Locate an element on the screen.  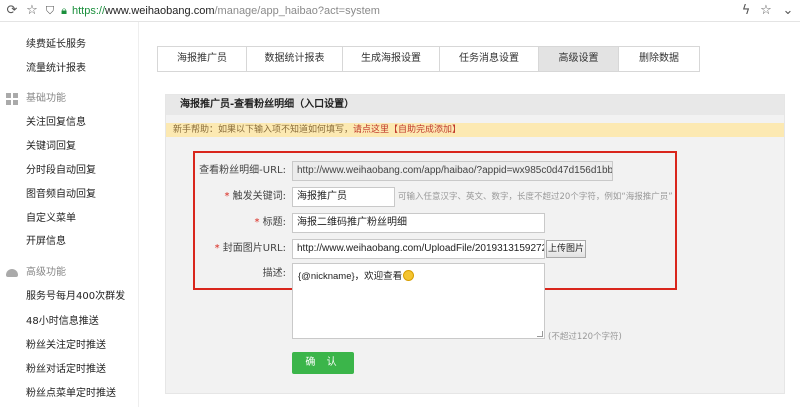
url-host: www.weihaobang.com is located at coordinates (160, 11).